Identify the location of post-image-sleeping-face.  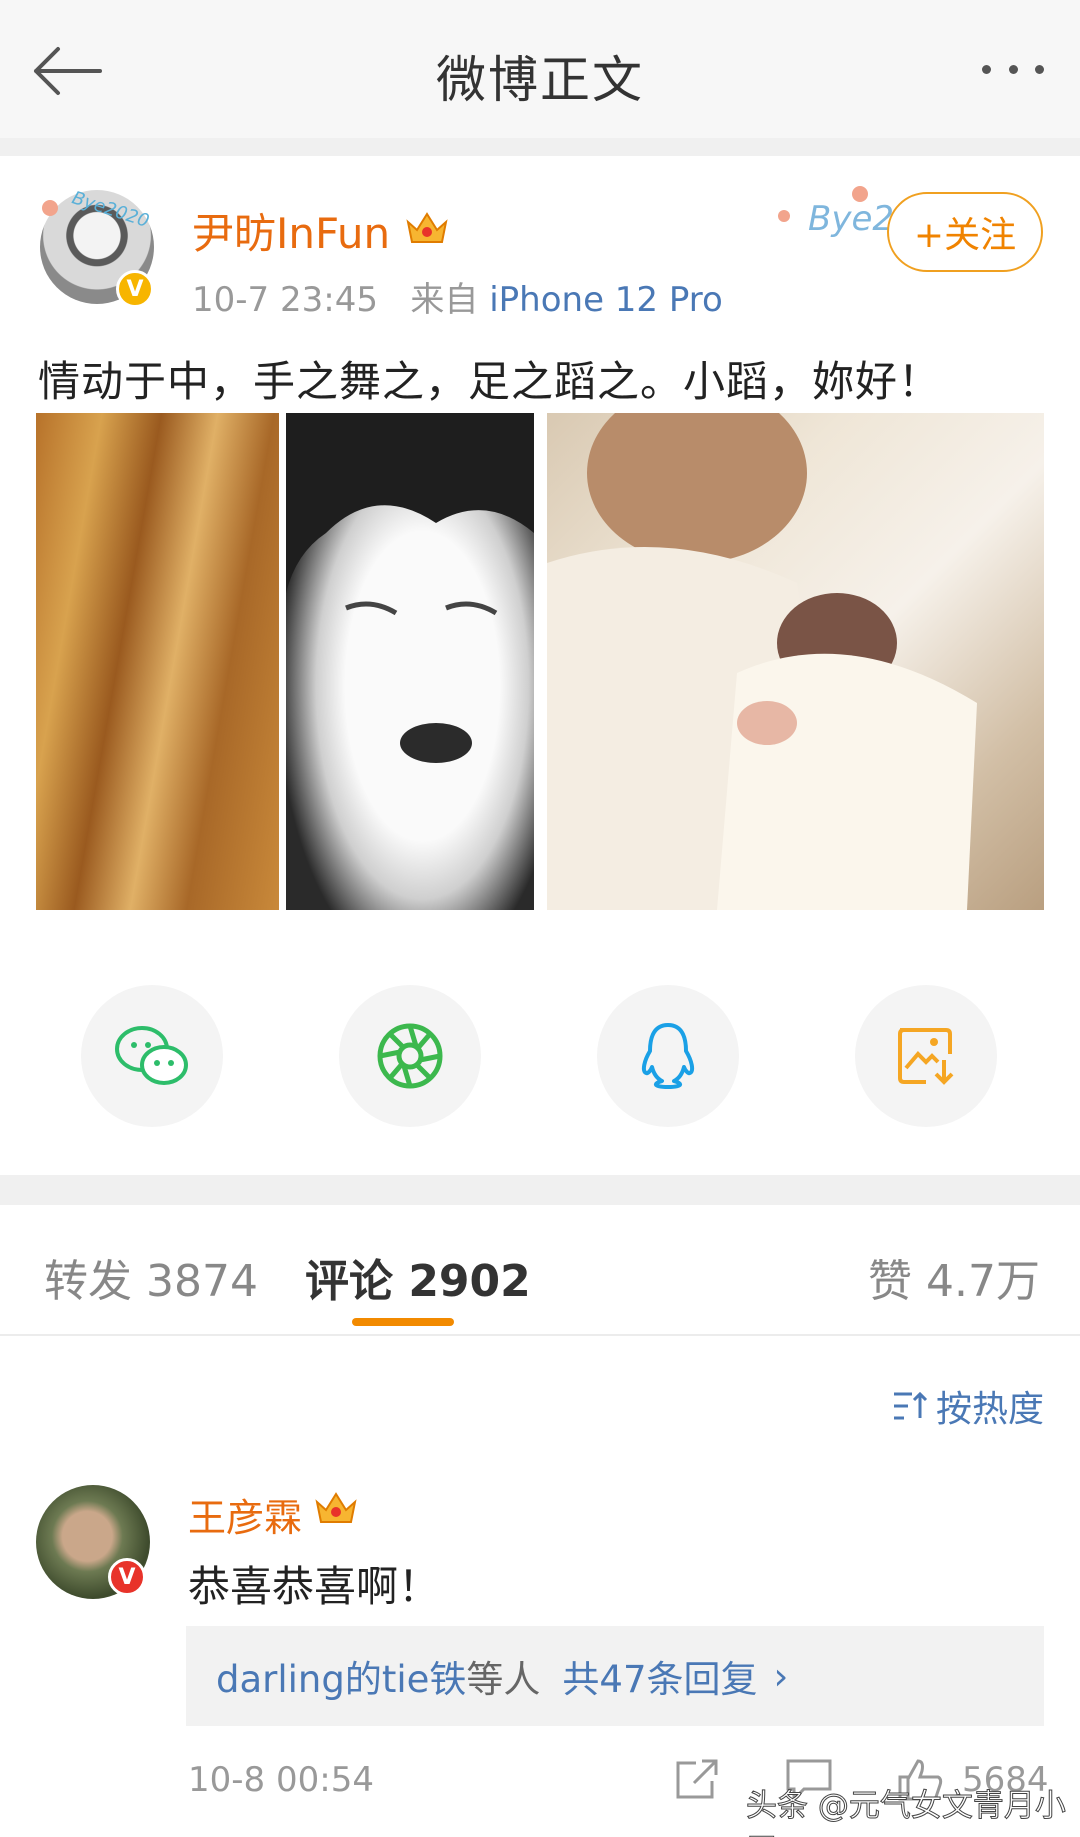
(410, 661).